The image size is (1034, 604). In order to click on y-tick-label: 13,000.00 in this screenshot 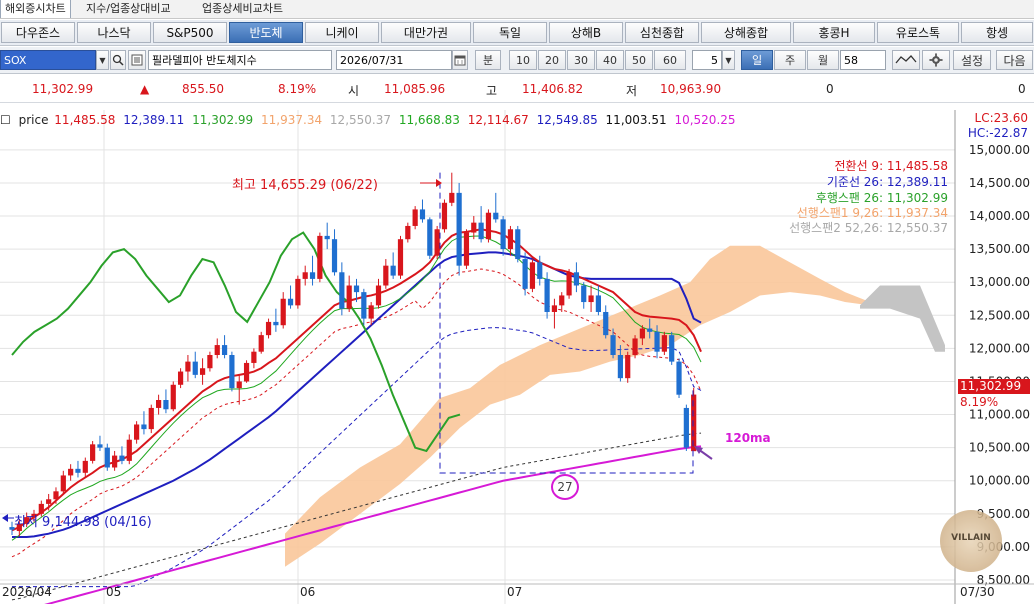, I will do `click(999, 282)`.